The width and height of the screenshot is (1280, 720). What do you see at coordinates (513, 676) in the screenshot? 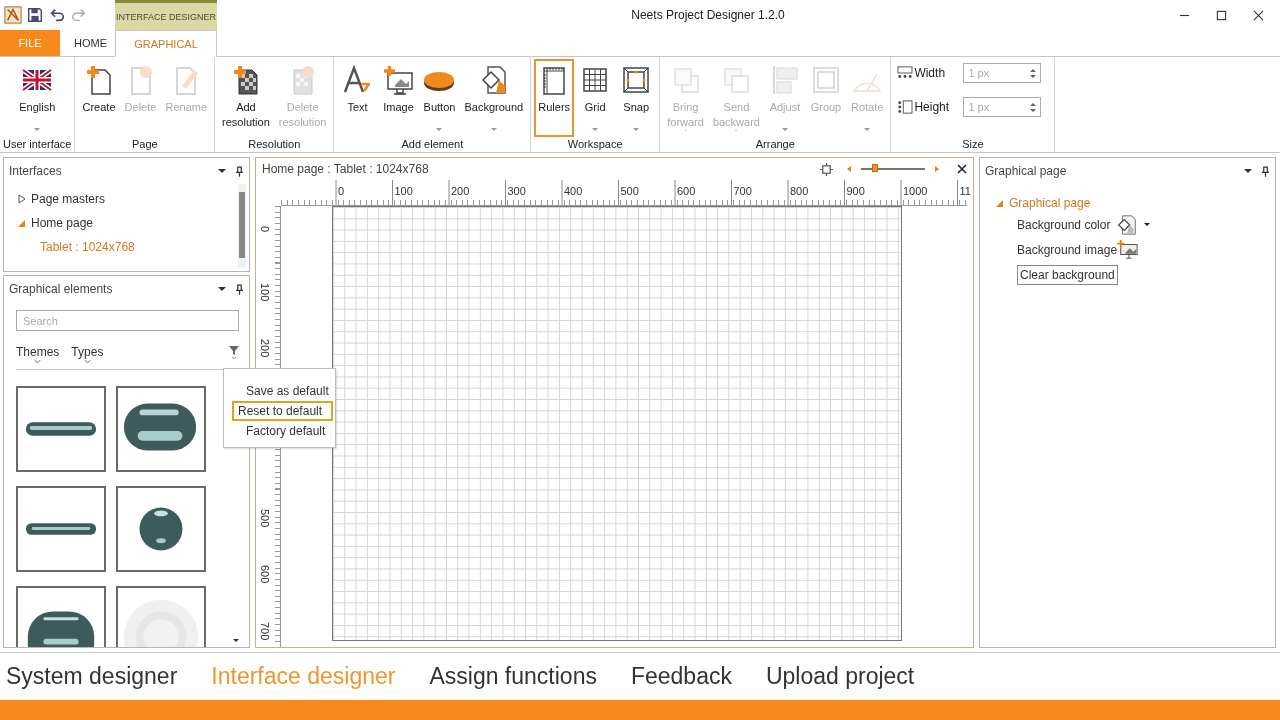
I see `nav-tab: Assign functions` at bounding box center [513, 676].